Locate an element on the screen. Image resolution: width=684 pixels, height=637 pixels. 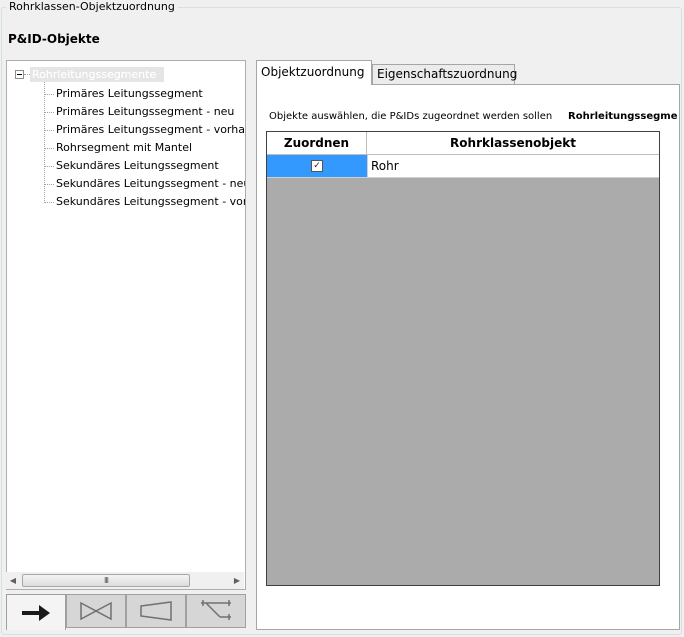
table-row: ✓ Rohr is located at coordinates (463, 166).